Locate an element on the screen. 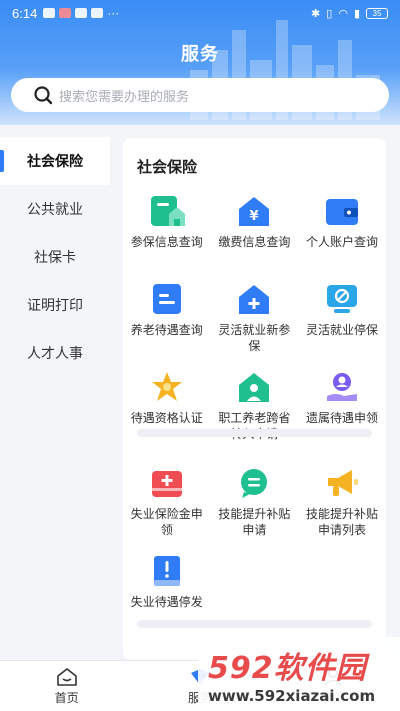 This screenshot has height=711, width=400. stop-screen-icon is located at coordinates (341, 299).